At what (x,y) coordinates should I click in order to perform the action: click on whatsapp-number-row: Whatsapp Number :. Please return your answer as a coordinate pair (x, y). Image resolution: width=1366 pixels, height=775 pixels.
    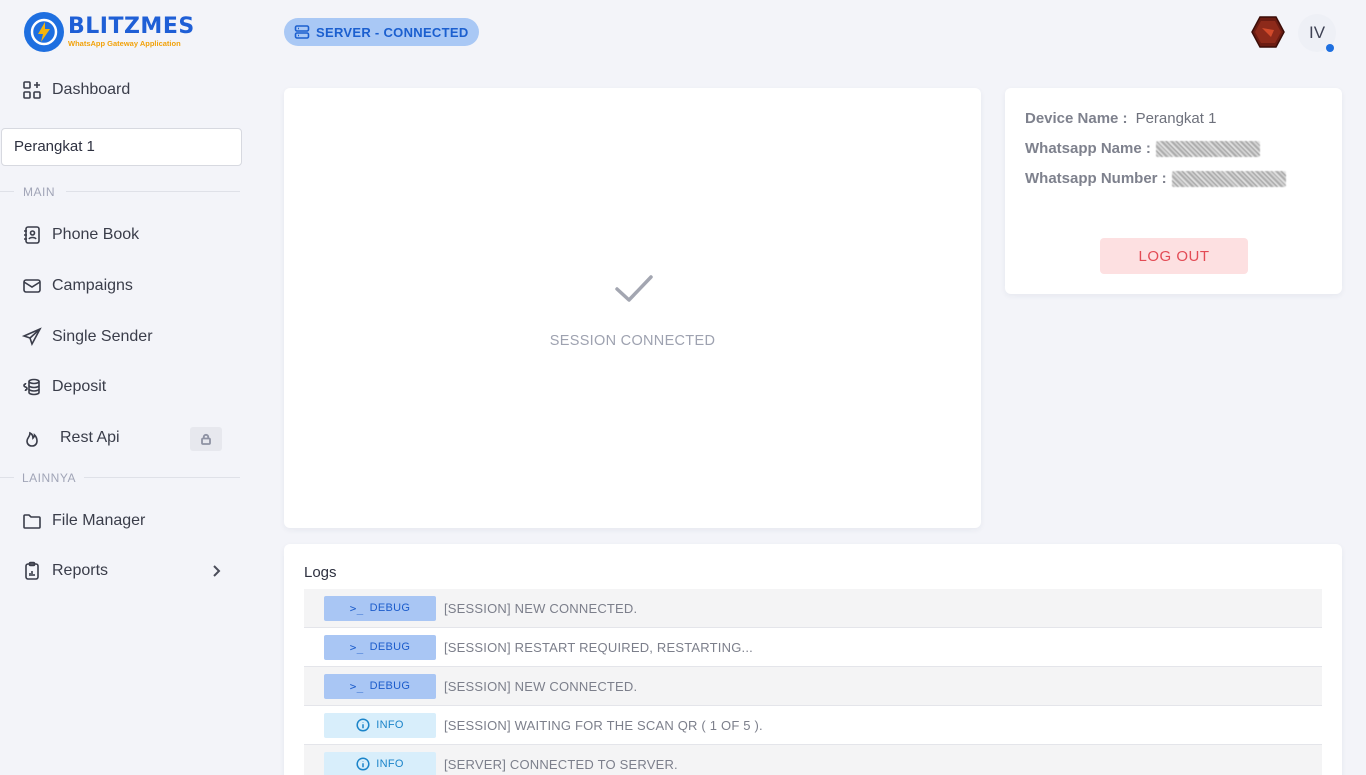
    Looking at the image, I should click on (1155, 178).